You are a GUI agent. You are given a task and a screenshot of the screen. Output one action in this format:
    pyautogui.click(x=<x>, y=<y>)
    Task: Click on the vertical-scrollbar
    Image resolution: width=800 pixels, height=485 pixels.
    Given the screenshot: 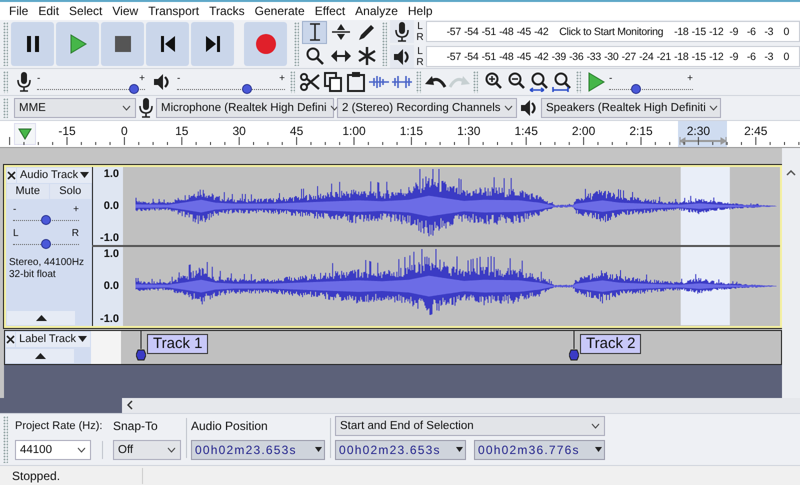 What is the action you would take?
    pyautogui.click(x=791, y=273)
    